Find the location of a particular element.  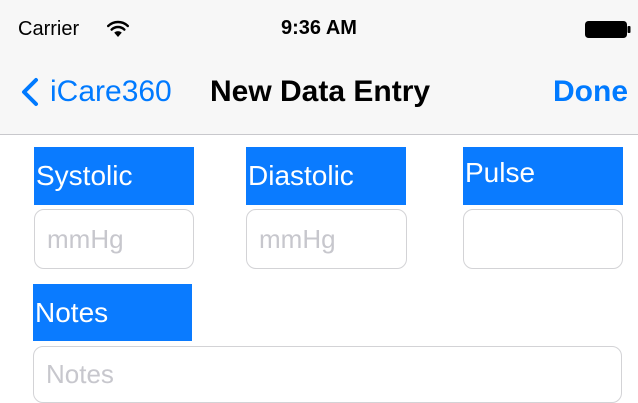

pulse-label: Pulse is located at coordinates (543, 176).